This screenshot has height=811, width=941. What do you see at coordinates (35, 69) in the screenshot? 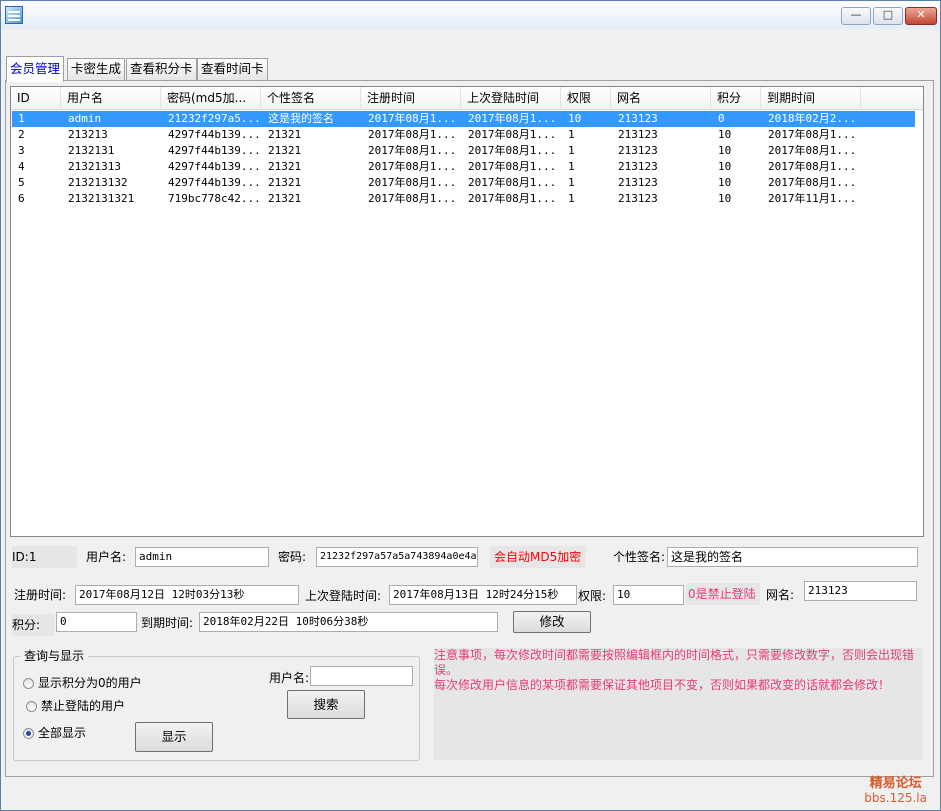
I see `tab-member-management: 会员管理` at bounding box center [35, 69].